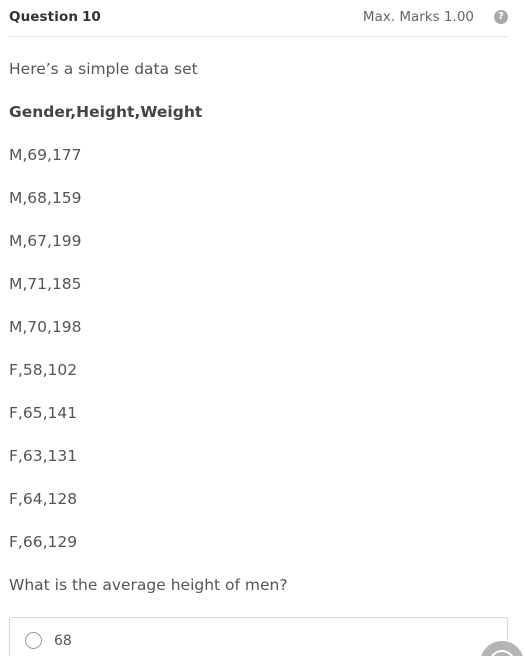 Image resolution: width=525 pixels, height=656 pixels. What do you see at coordinates (44, 17) in the screenshot?
I see `question-label: Question` at bounding box center [44, 17].